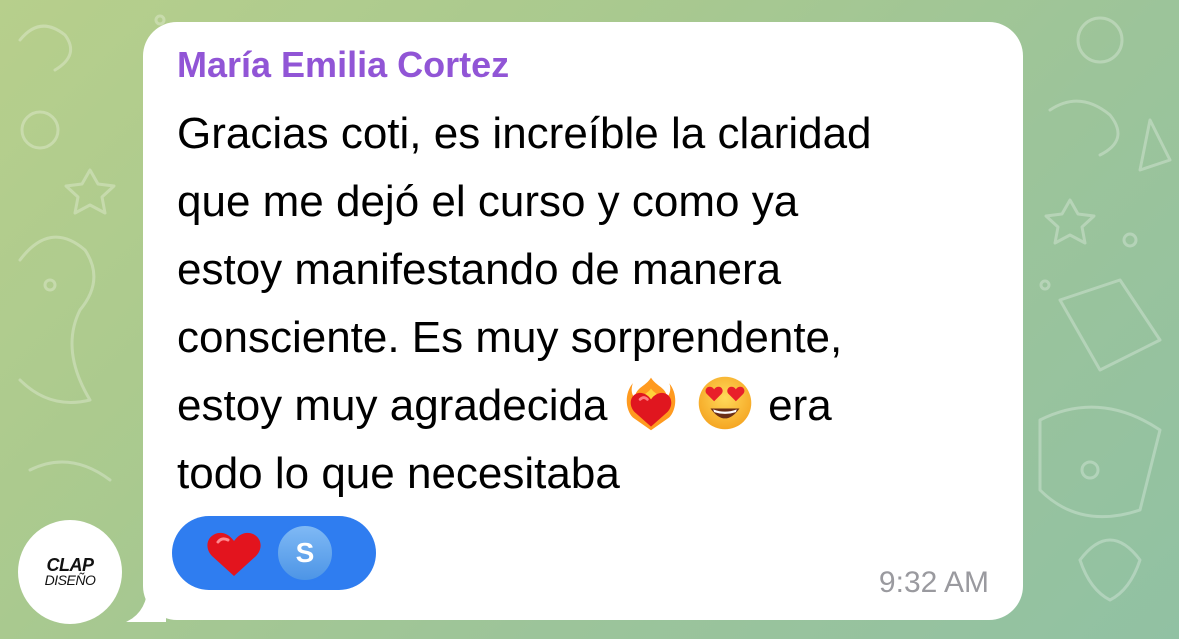  What do you see at coordinates (524, 133) in the screenshot?
I see `message-line: Gracias coti, es increíble la claridad` at bounding box center [524, 133].